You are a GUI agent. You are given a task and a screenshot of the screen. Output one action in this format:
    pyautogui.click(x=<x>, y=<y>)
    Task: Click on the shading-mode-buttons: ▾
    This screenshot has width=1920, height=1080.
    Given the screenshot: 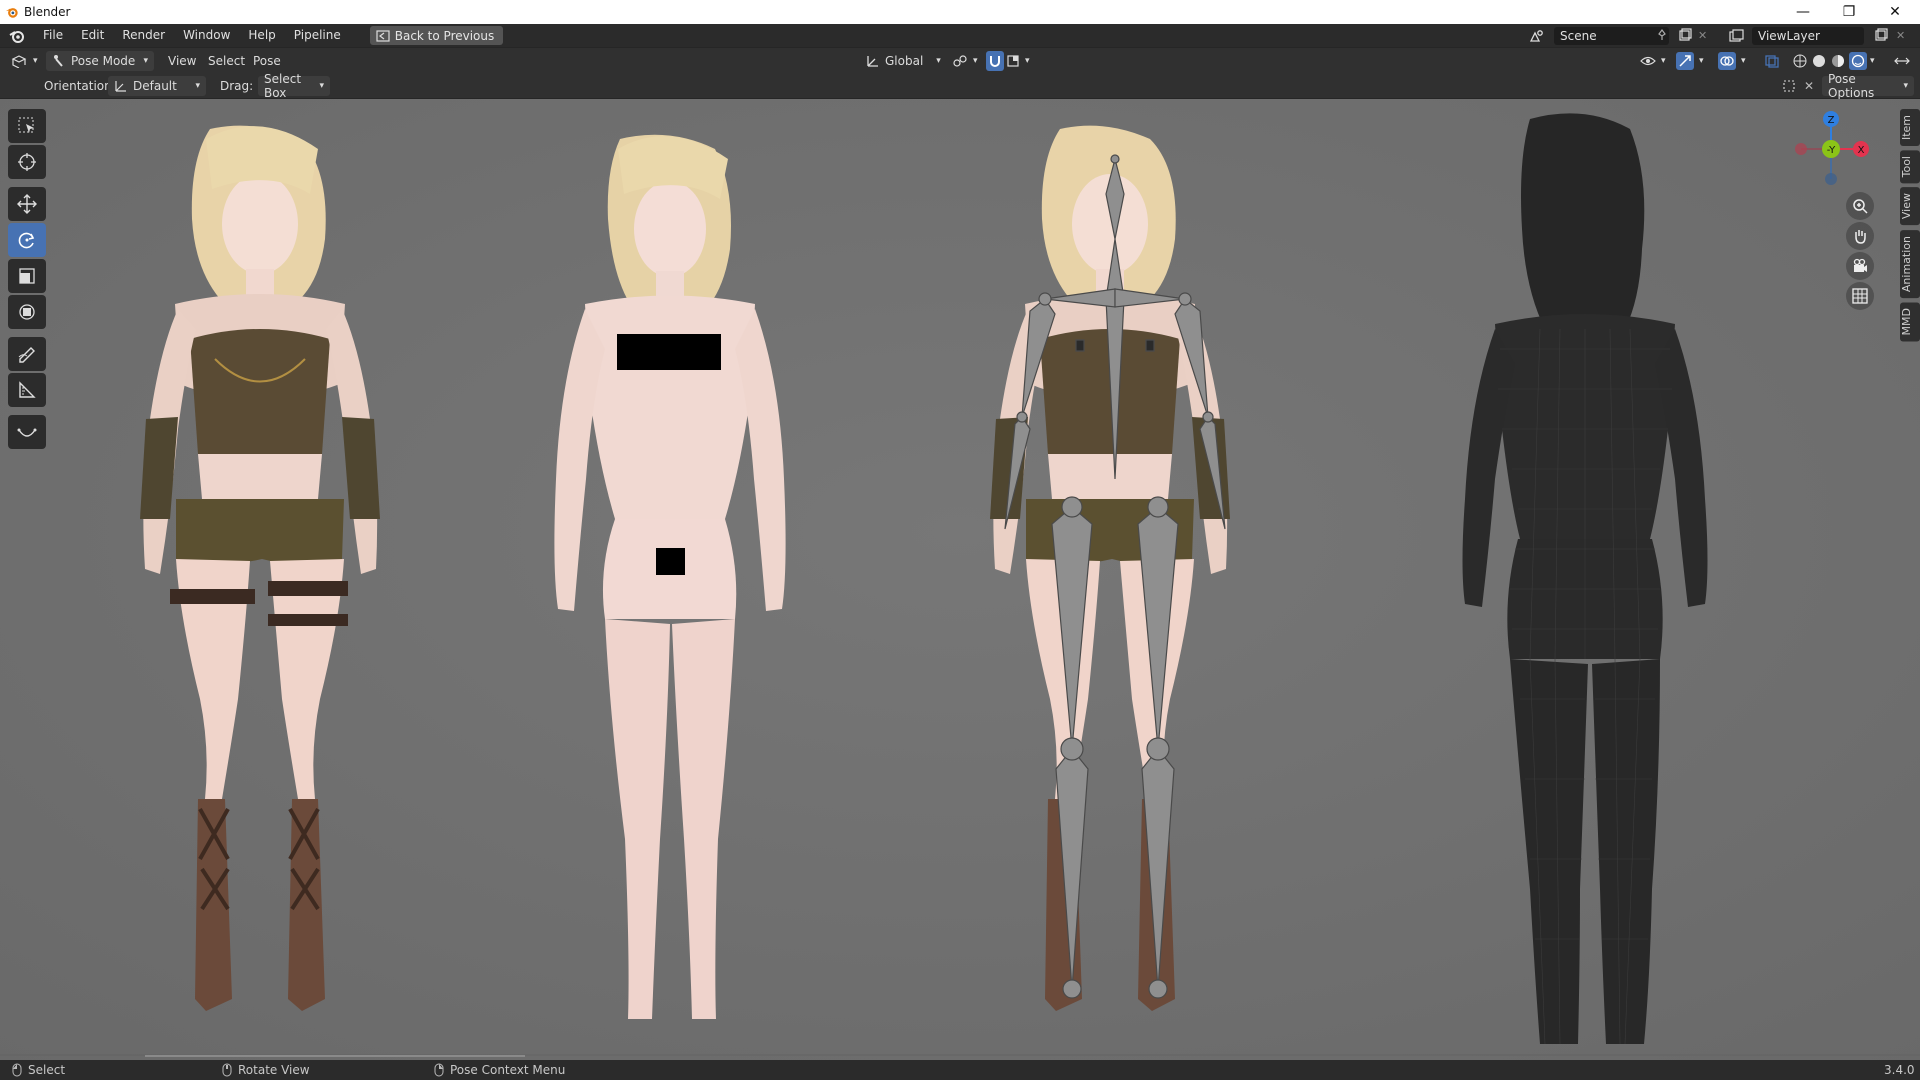 What is the action you would take?
    pyautogui.click(x=1833, y=61)
    